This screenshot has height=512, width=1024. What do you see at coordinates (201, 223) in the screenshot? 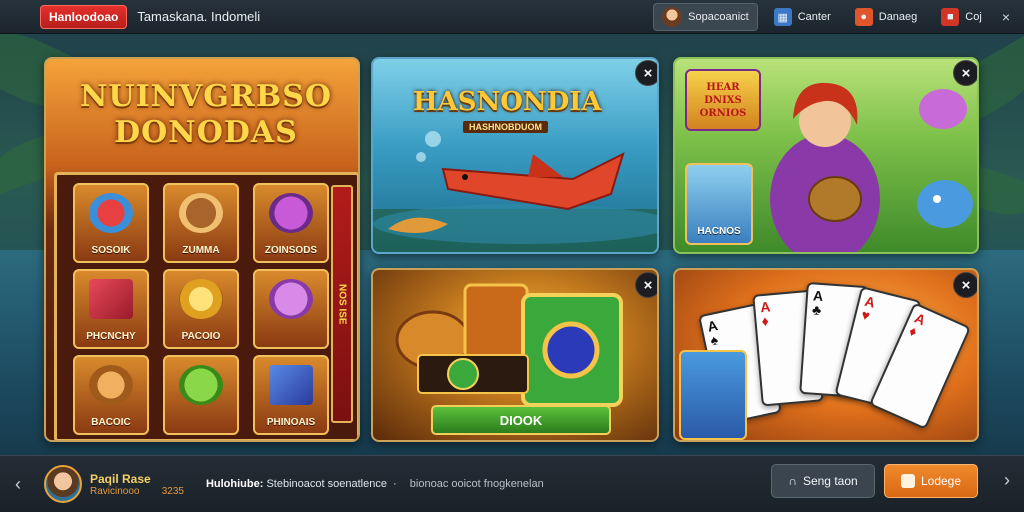
I see `slot-symbol-bear: ZUMMA` at bounding box center [201, 223].